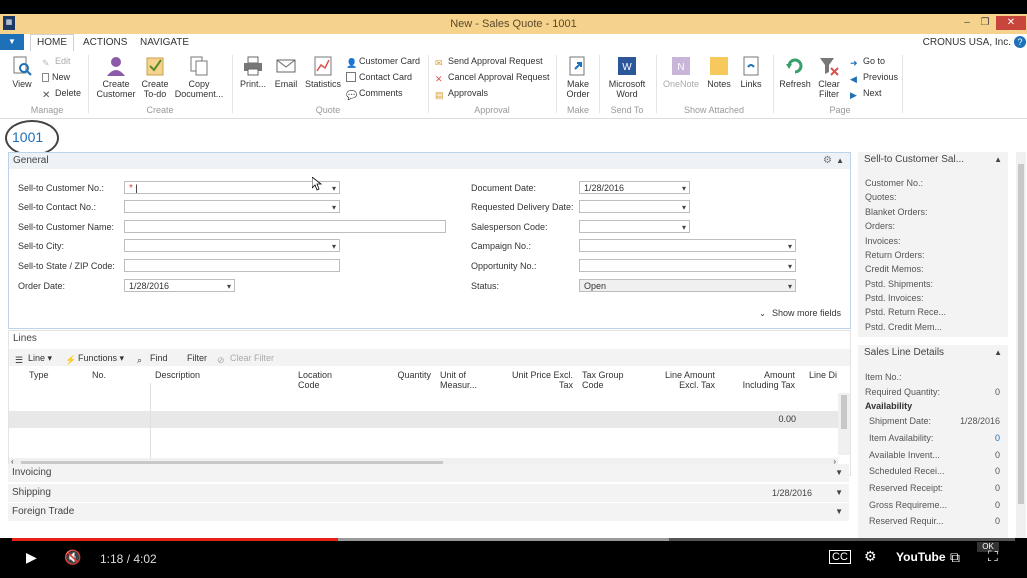 The width and height of the screenshot is (1027, 578). Describe the element at coordinates (829, 77) in the screenshot. I see `clear-filter-button: Clear Filter` at that location.